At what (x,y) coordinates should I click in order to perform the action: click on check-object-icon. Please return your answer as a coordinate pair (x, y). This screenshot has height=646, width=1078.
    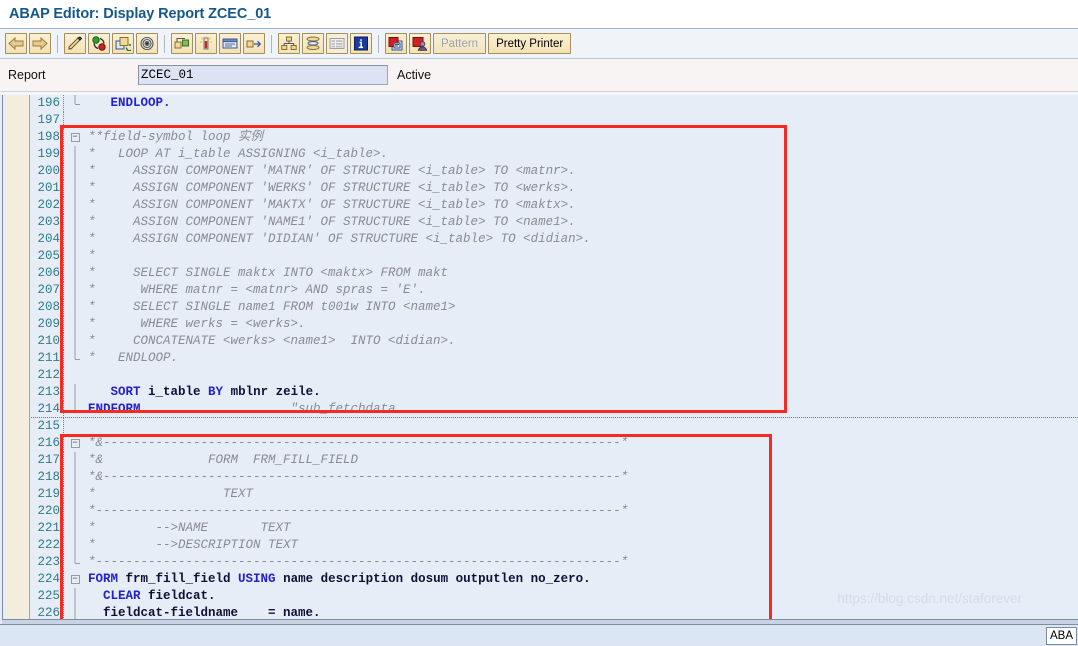
    Looking at the image, I should click on (182, 43).